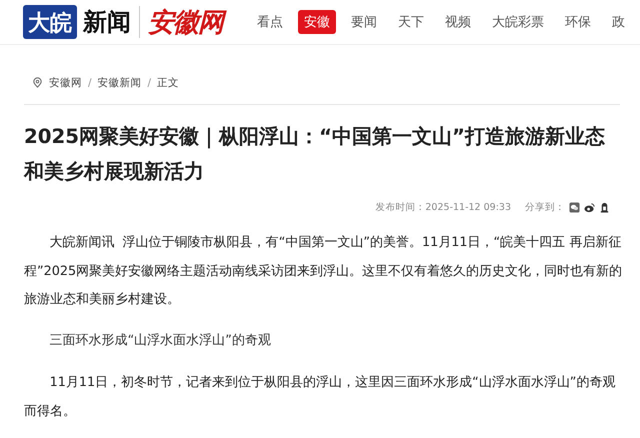  I want to click on article-title: 2025网聚美好安徽｜枞阳浮山：“中国第一文山”打造旅游新业态和美乡村展现新活力, so click(315, 154).